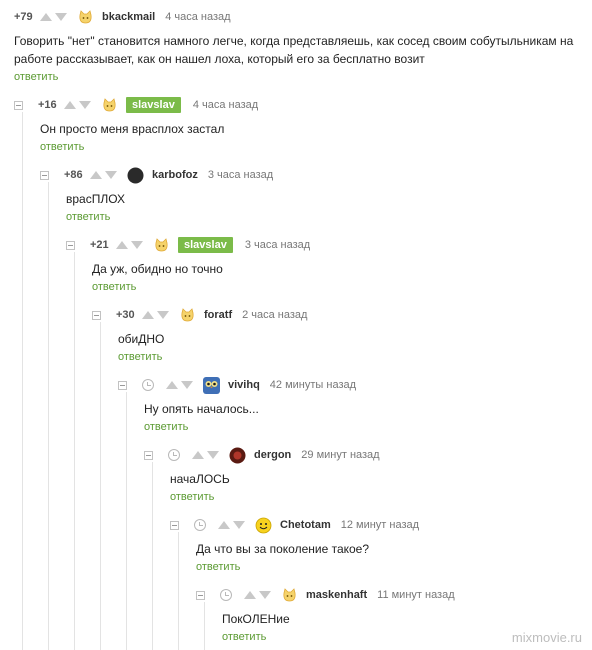 The image size is (592, 650). What do you see at coordinates (218, 315) in the screenshot?
I see `author-name: foratf` at bounding box center [218, 315].